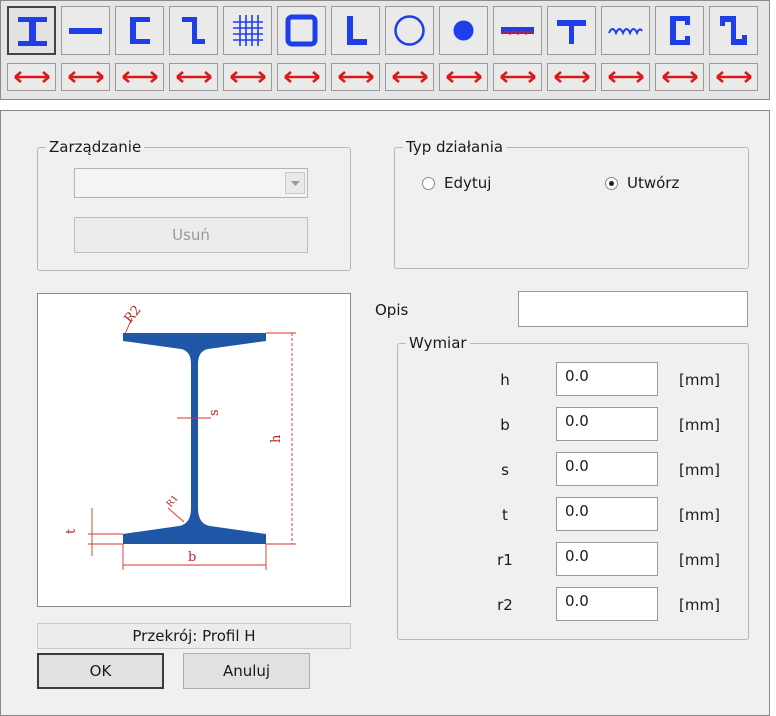 This screenshot has width=776, height=716. I want to click on delete-button: Usuń, so click(191, 235).